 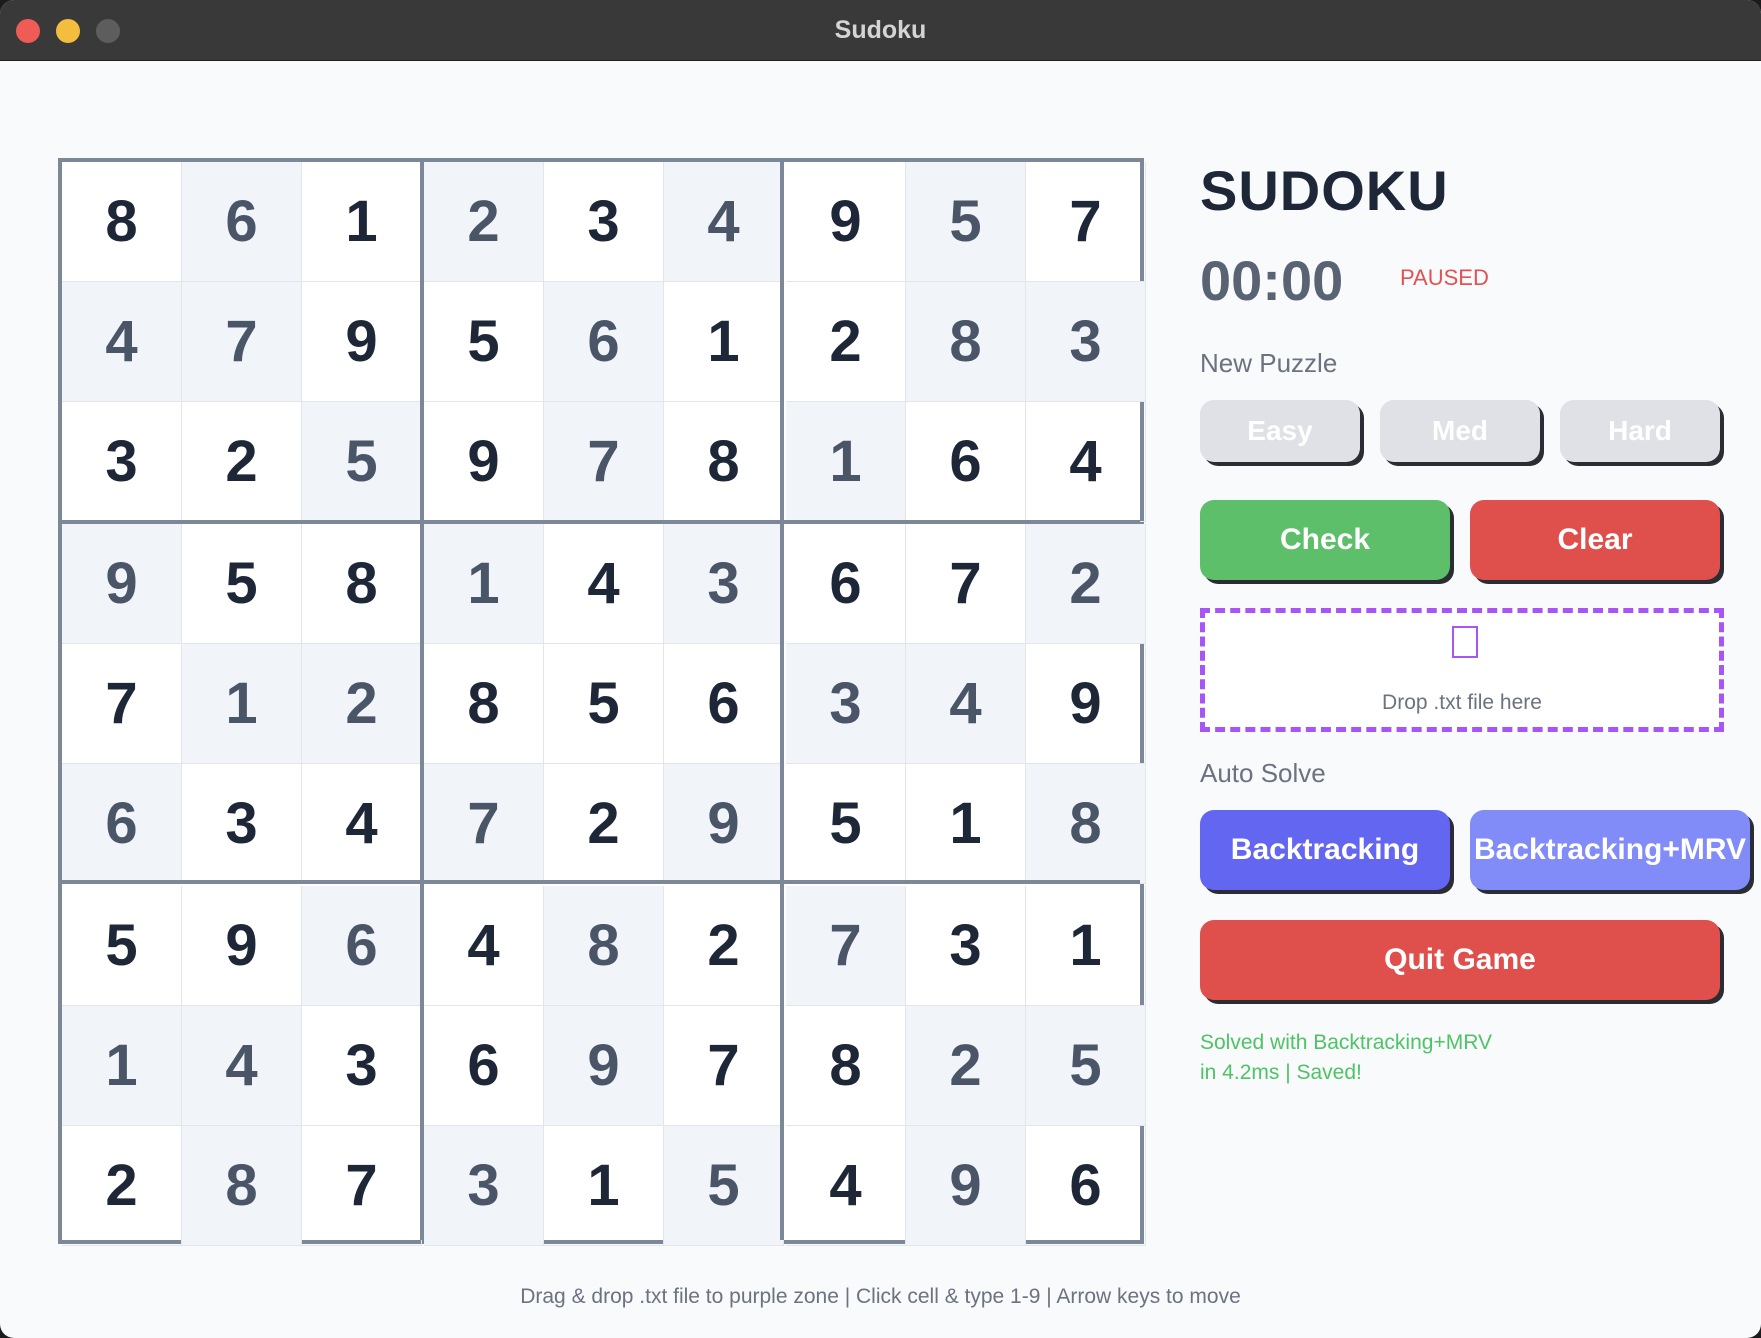 I want to click on sudoku-cell-r6c1: 6, so click(x=122, y=824).